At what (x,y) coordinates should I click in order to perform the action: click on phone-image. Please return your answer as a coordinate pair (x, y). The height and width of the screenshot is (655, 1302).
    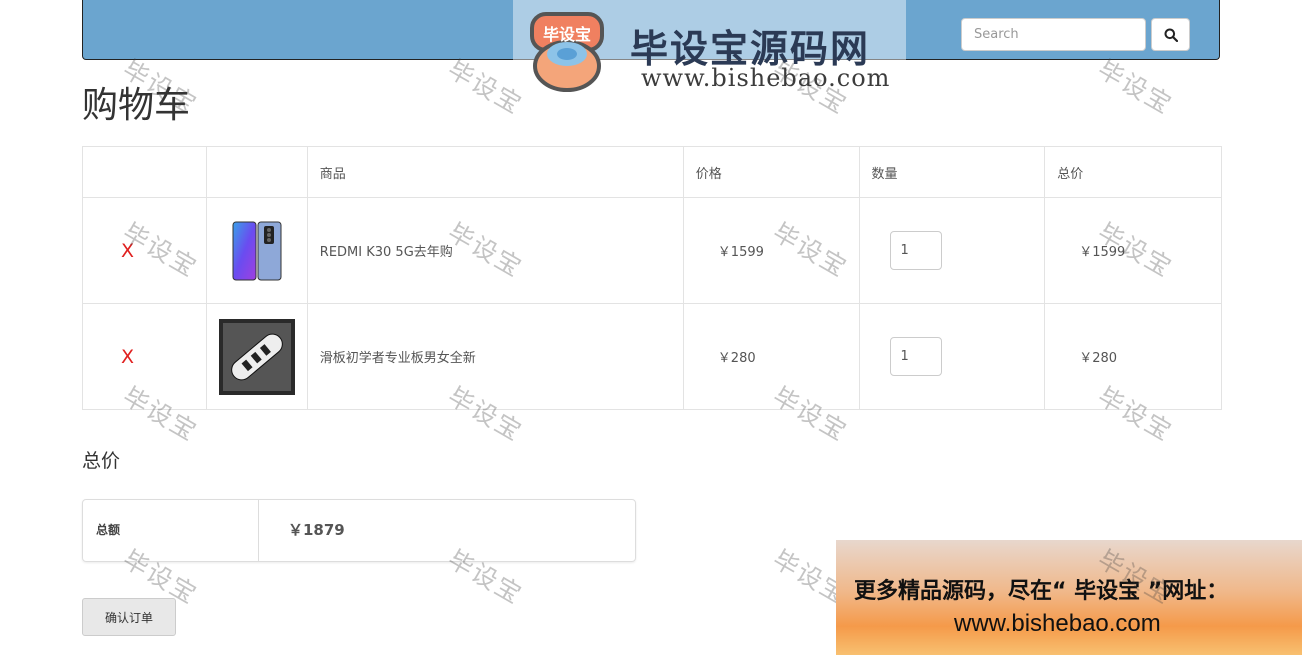
    Looking at the image, I should click on (257, 251).